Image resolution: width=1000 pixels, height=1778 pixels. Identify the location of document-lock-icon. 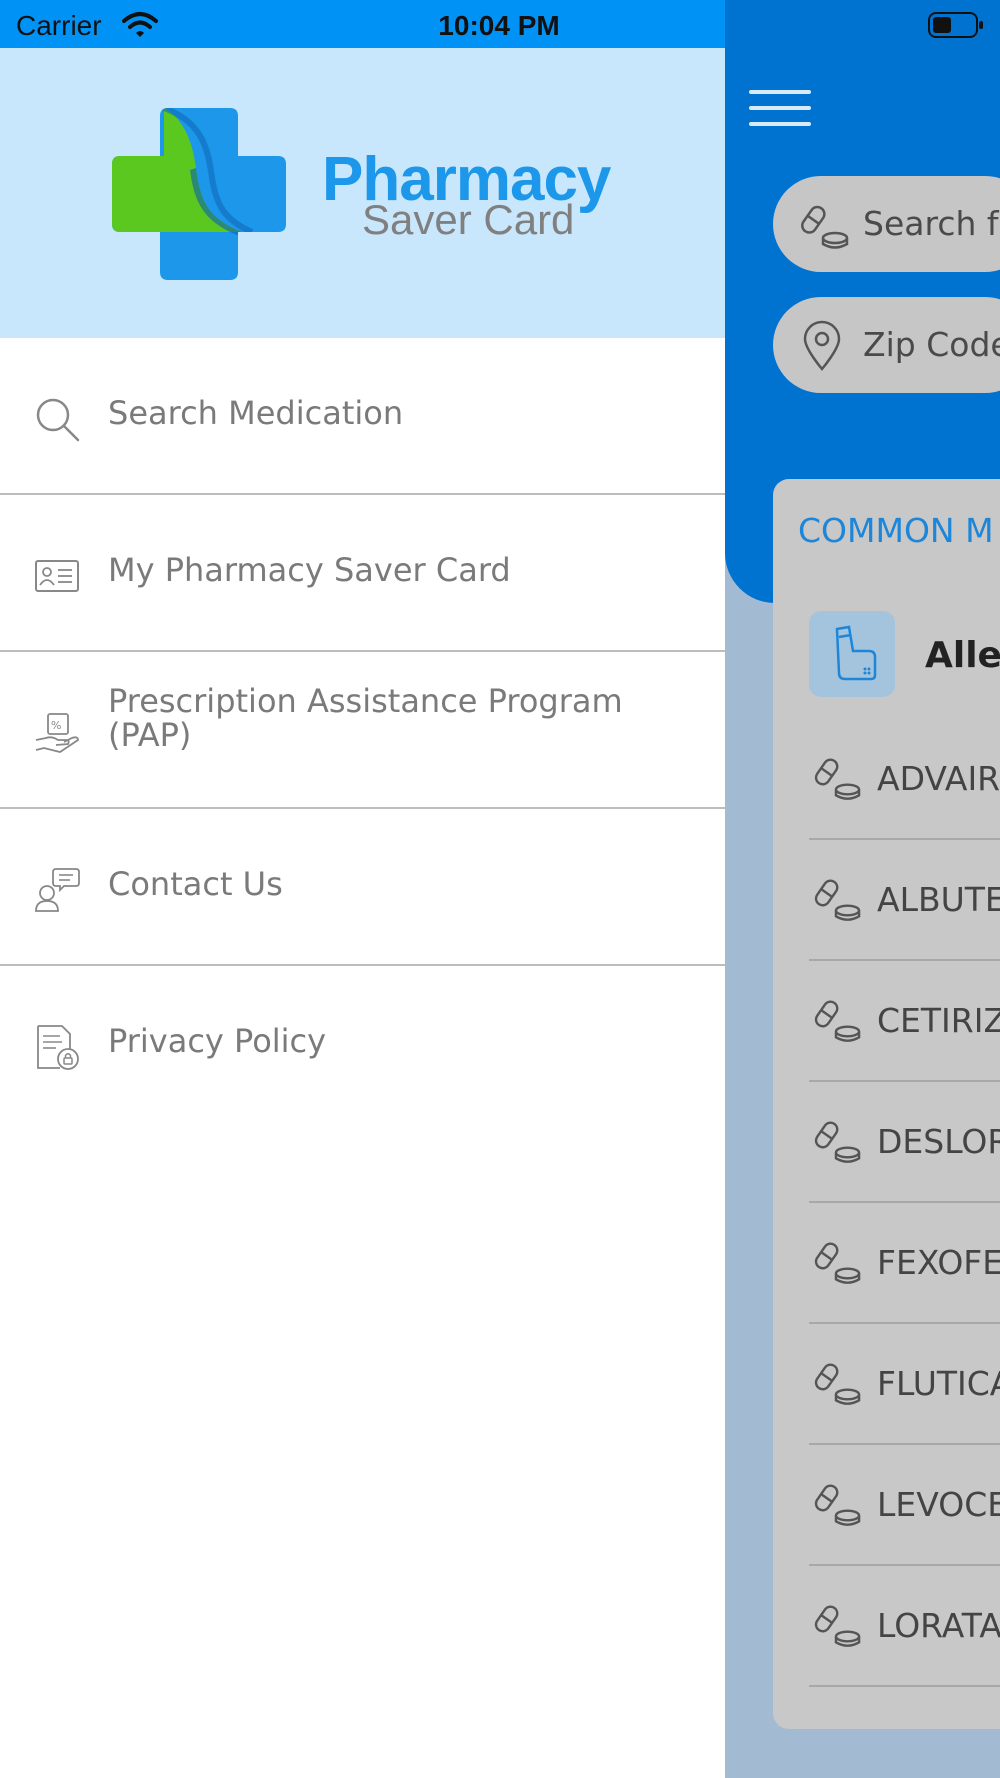
(58, 1047).